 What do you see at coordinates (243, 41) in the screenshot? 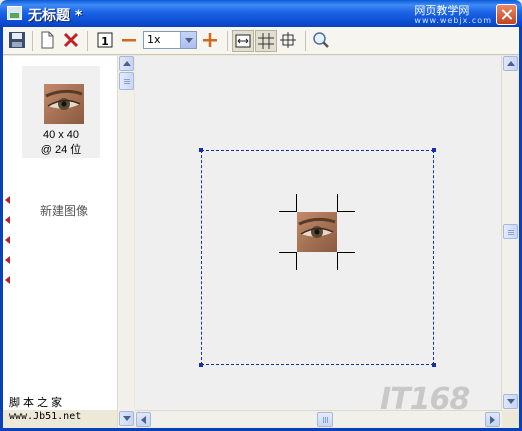
I see `fit-width-icon` at bounding box center [243, 41].